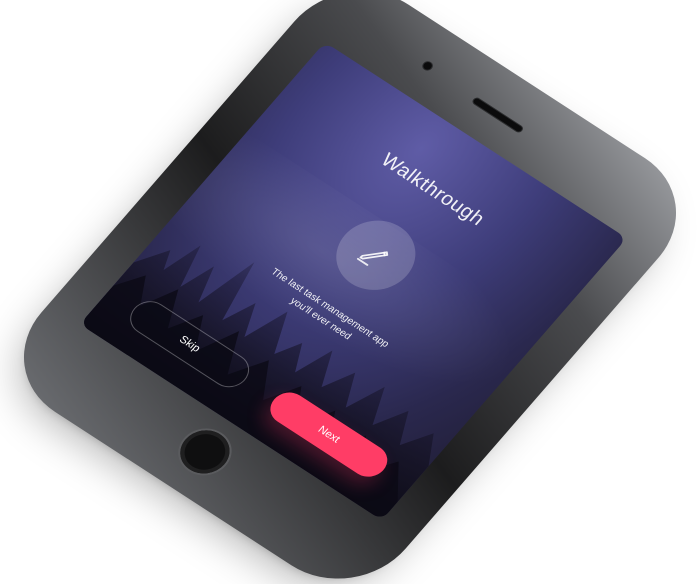 This screenshot has width=700, height=584. Describe the element at coordinates (205, 451) in the screenshot. I see `home-button` at that location.